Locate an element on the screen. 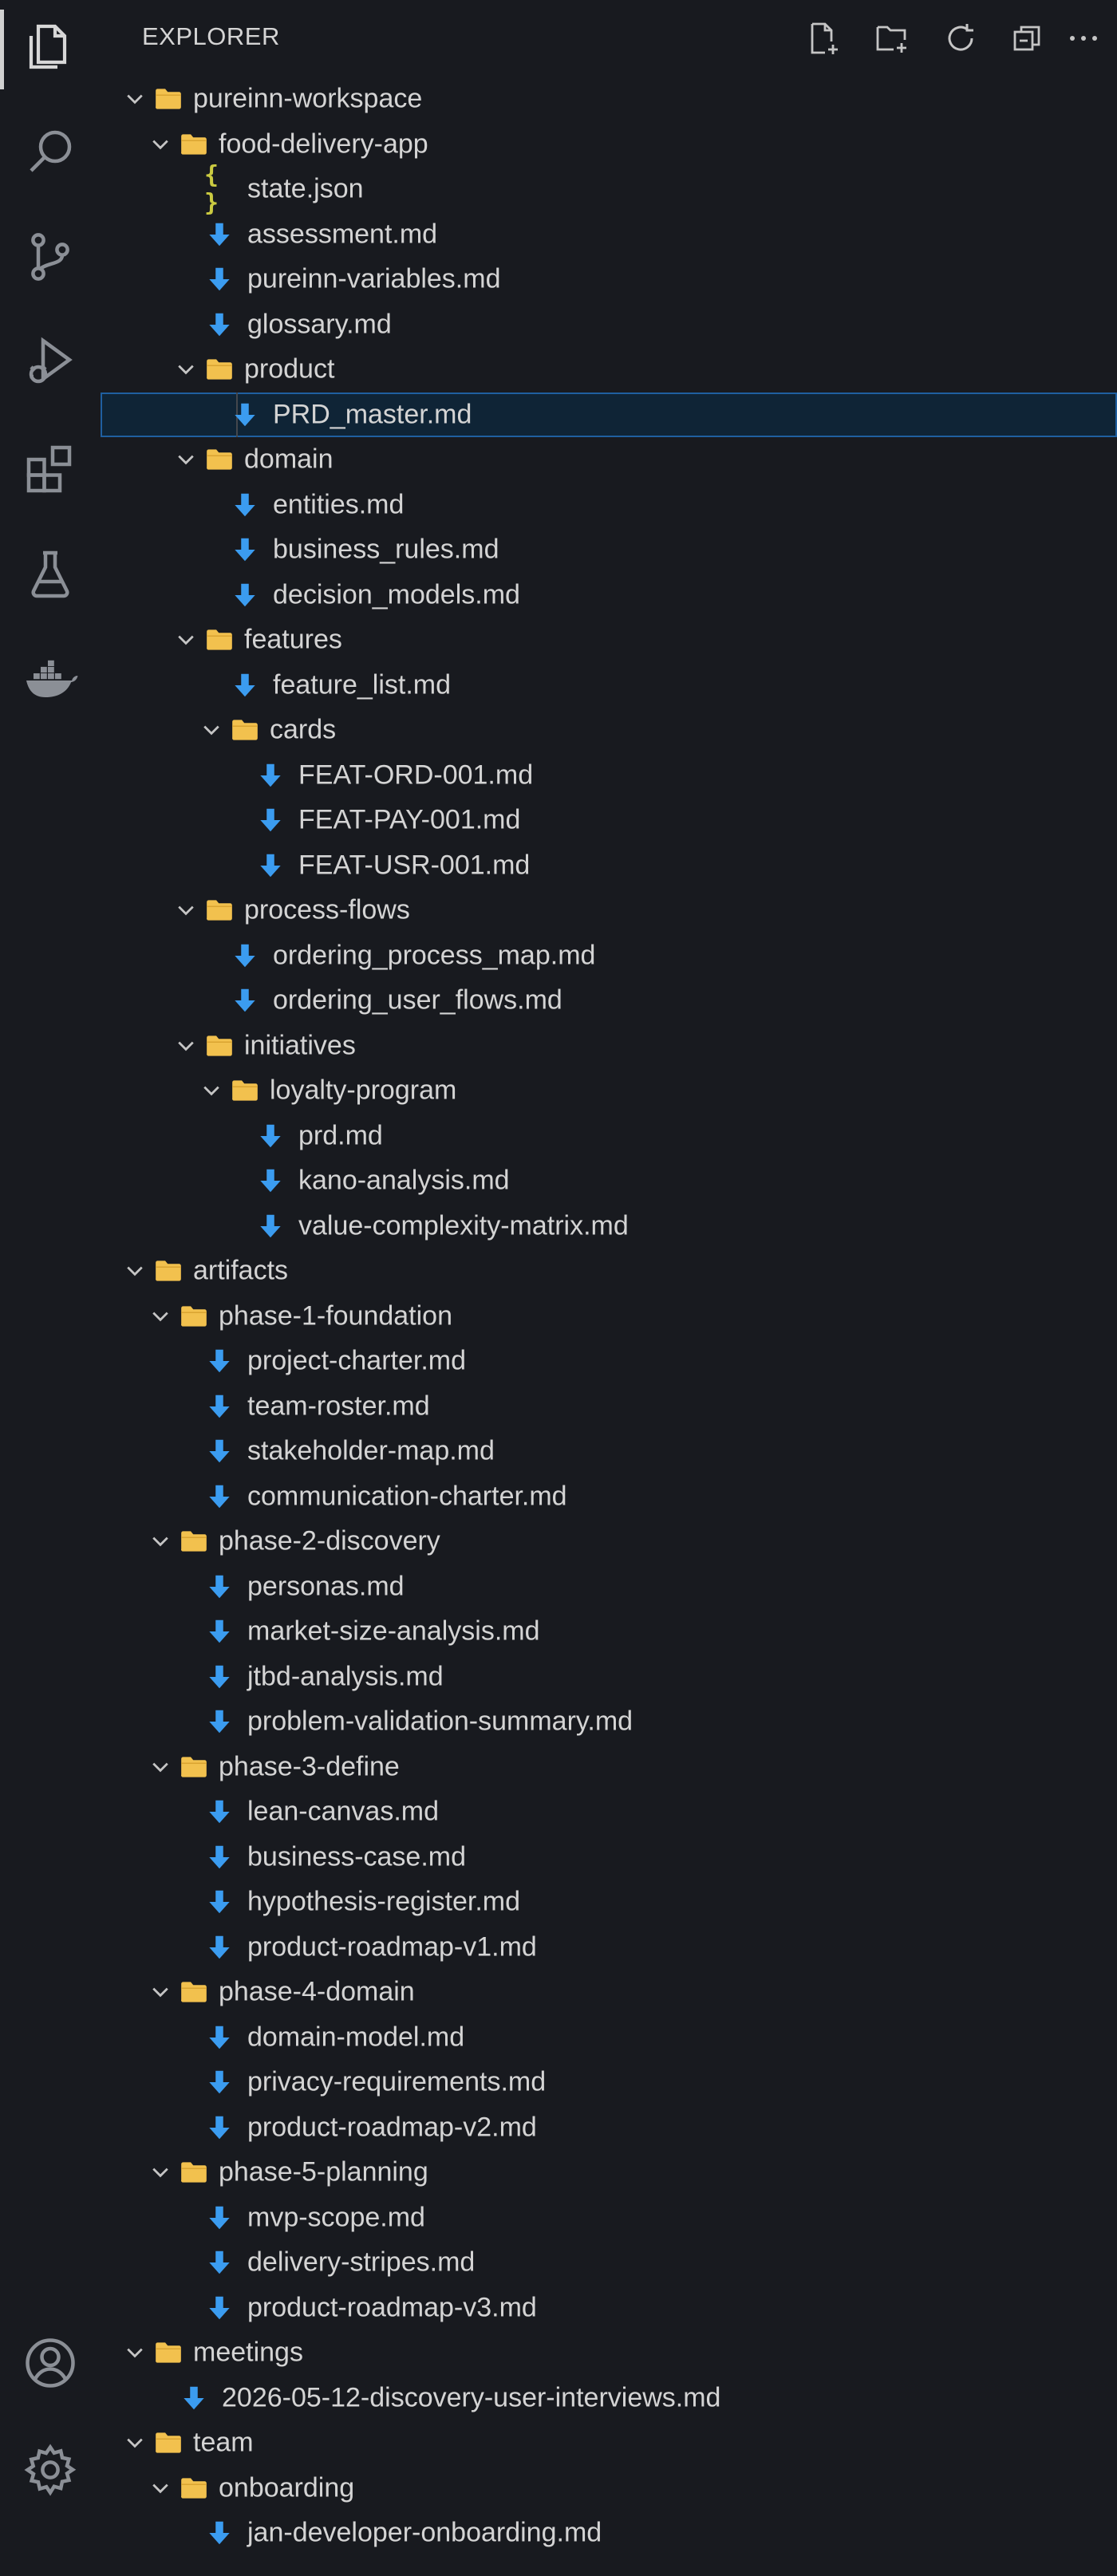 This screenshot has width=1117, height=2576. tree-folder-row: artifacts is located at coordinates (609, 1272).